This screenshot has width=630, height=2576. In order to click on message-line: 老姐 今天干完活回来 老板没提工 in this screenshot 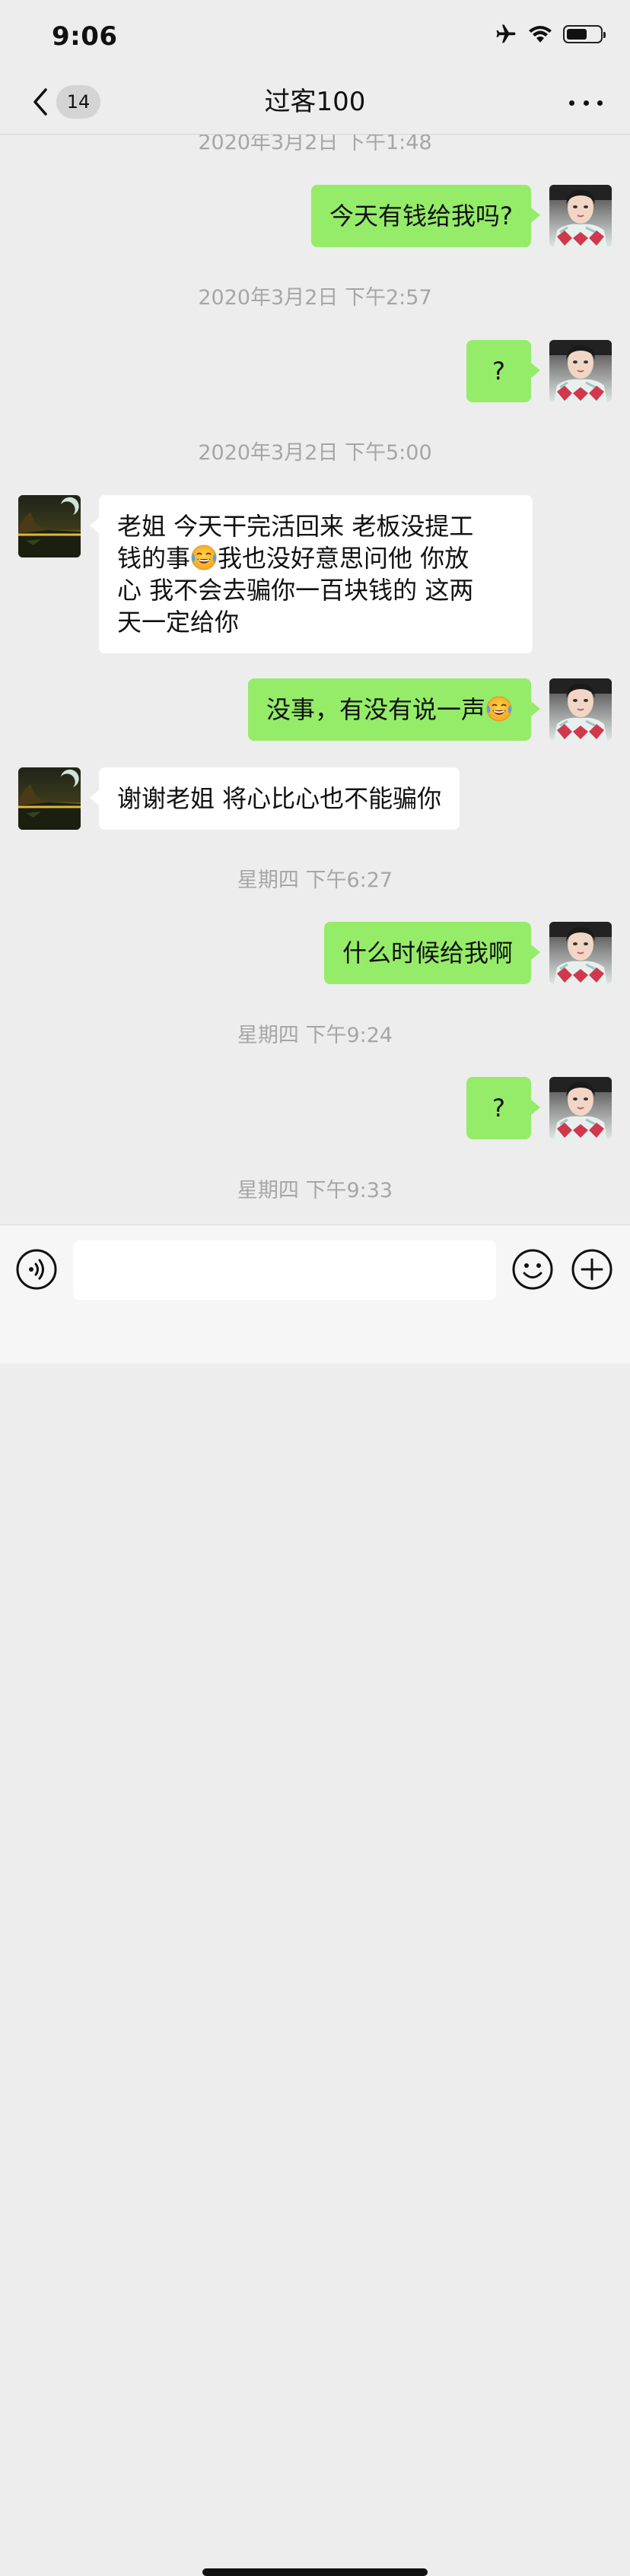, I will do `click(295, 526)`.